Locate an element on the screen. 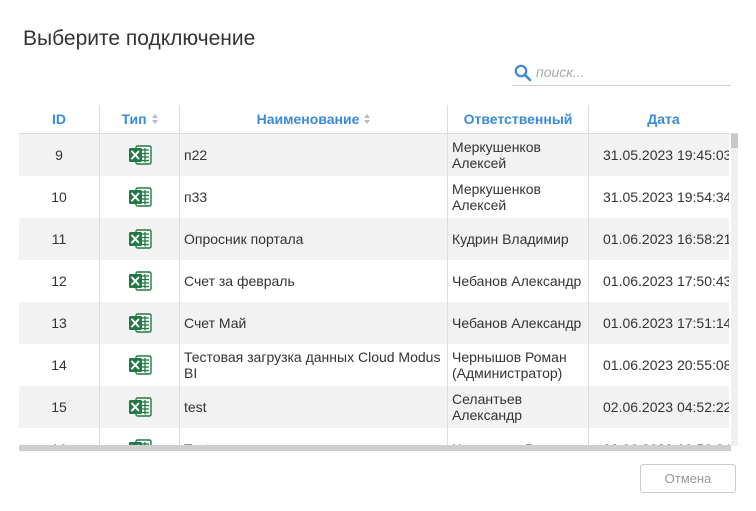 The image size is (756, 511). column-header-label: ID is located at coordinates (59, 119).